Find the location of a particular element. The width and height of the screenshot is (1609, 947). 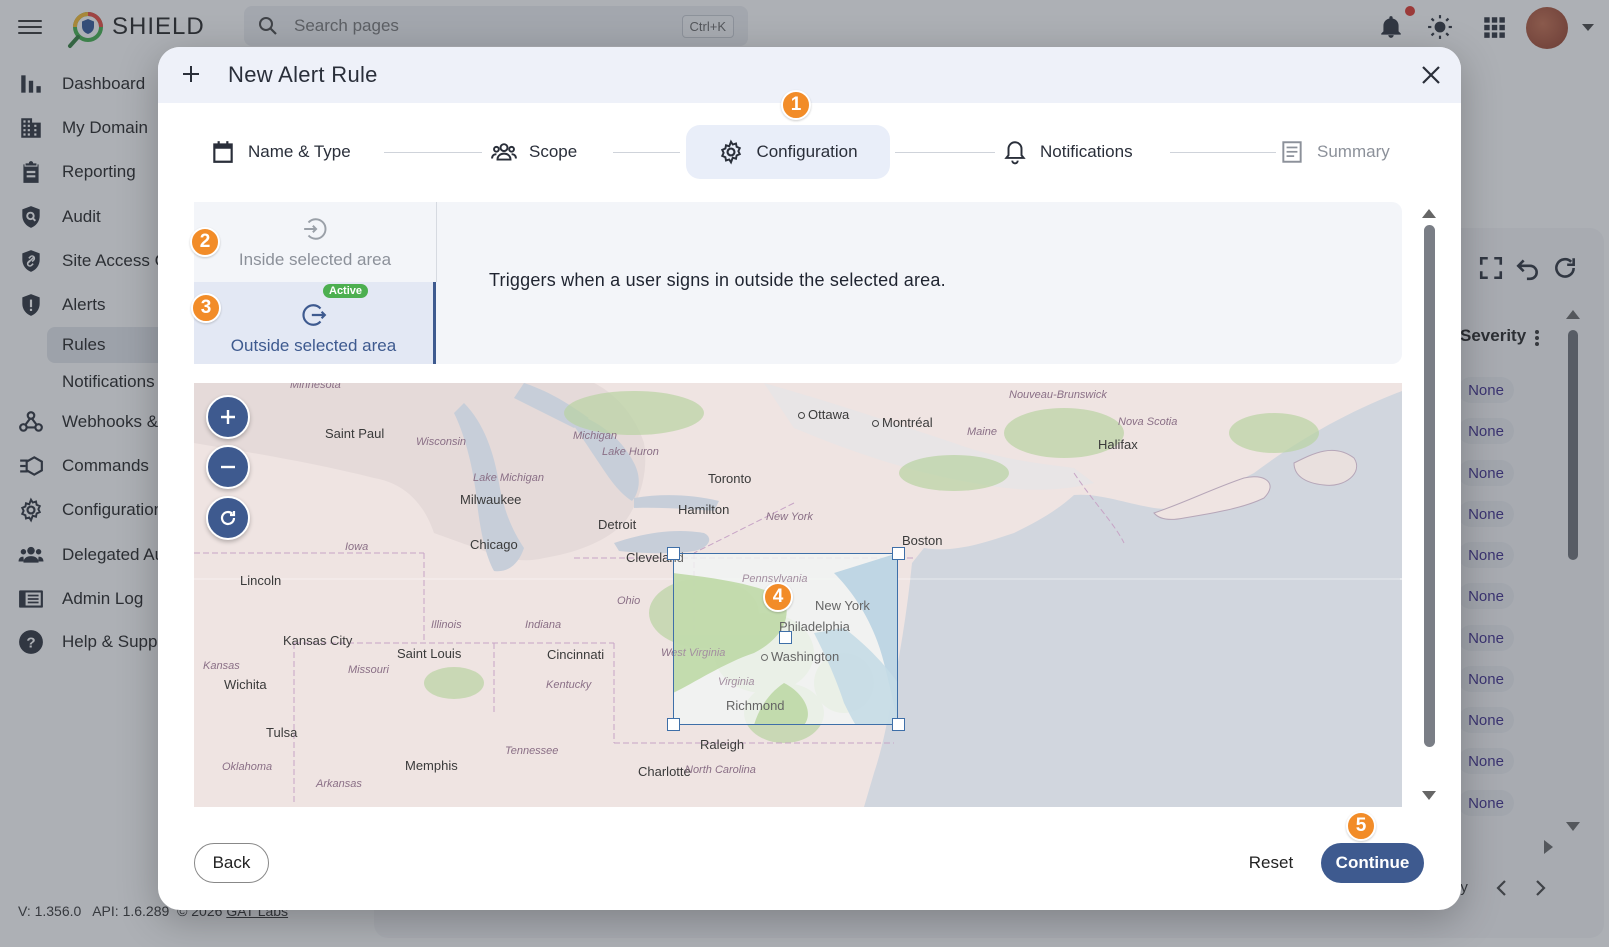

refresh-icon is located at coordinates (228, 518).